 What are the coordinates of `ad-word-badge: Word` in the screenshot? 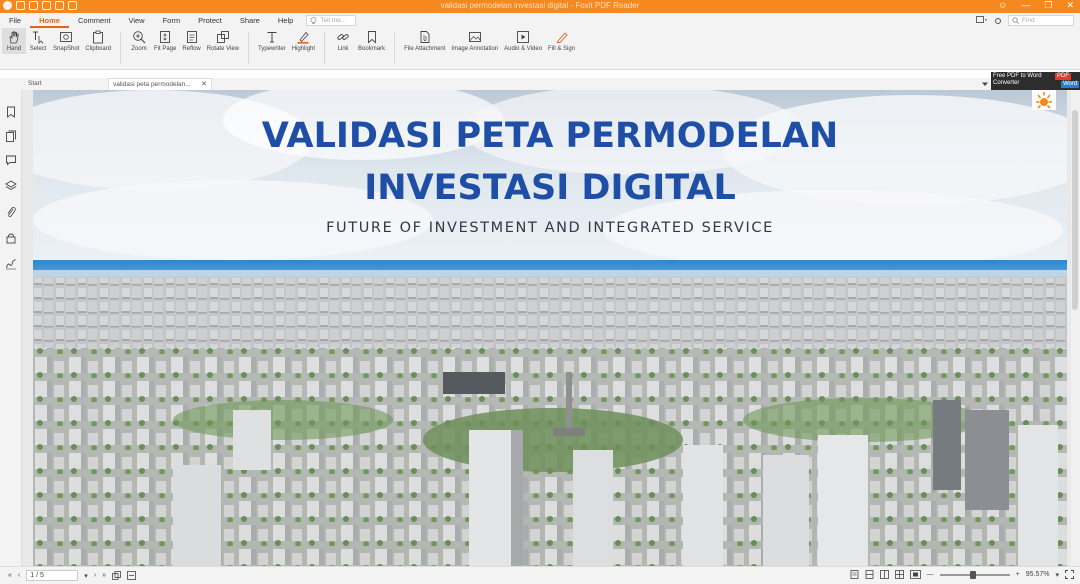 It's located at (1070, 84).